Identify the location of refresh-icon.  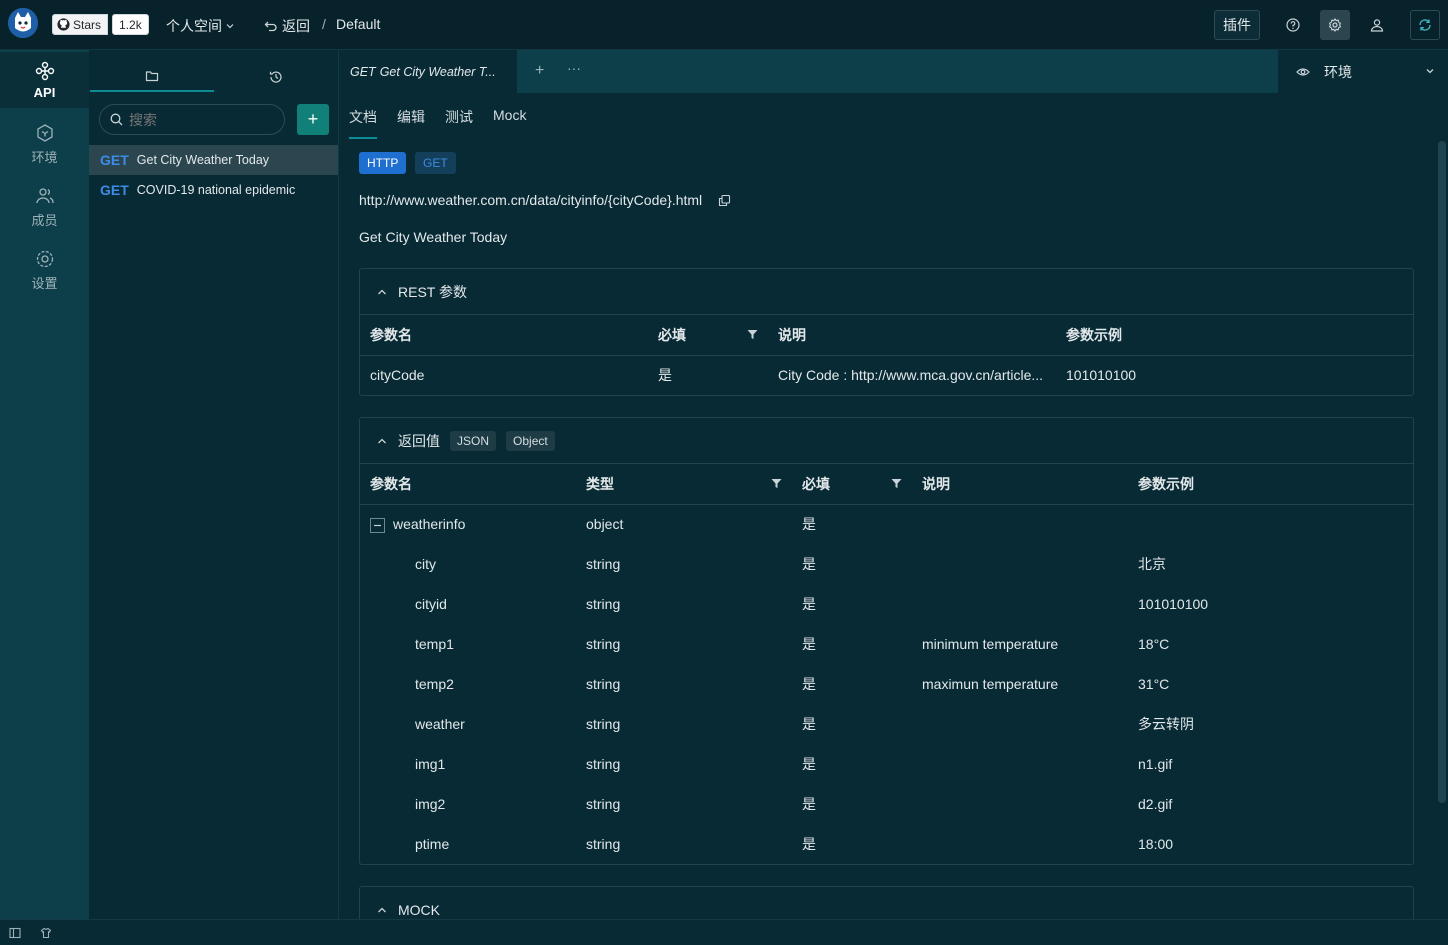
(1425, 25).